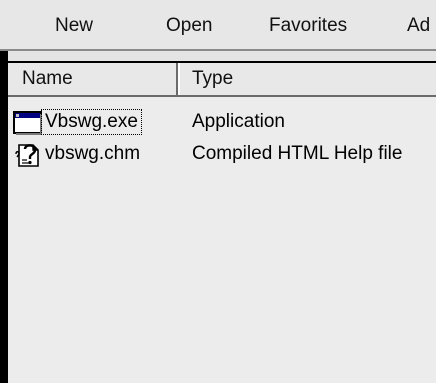 This screenshot has width=436, height=383. What do you see at coordinates (308, 26) in the screenshot?
I see `favorites-button: Favorites` at bounding box center [308, 26].